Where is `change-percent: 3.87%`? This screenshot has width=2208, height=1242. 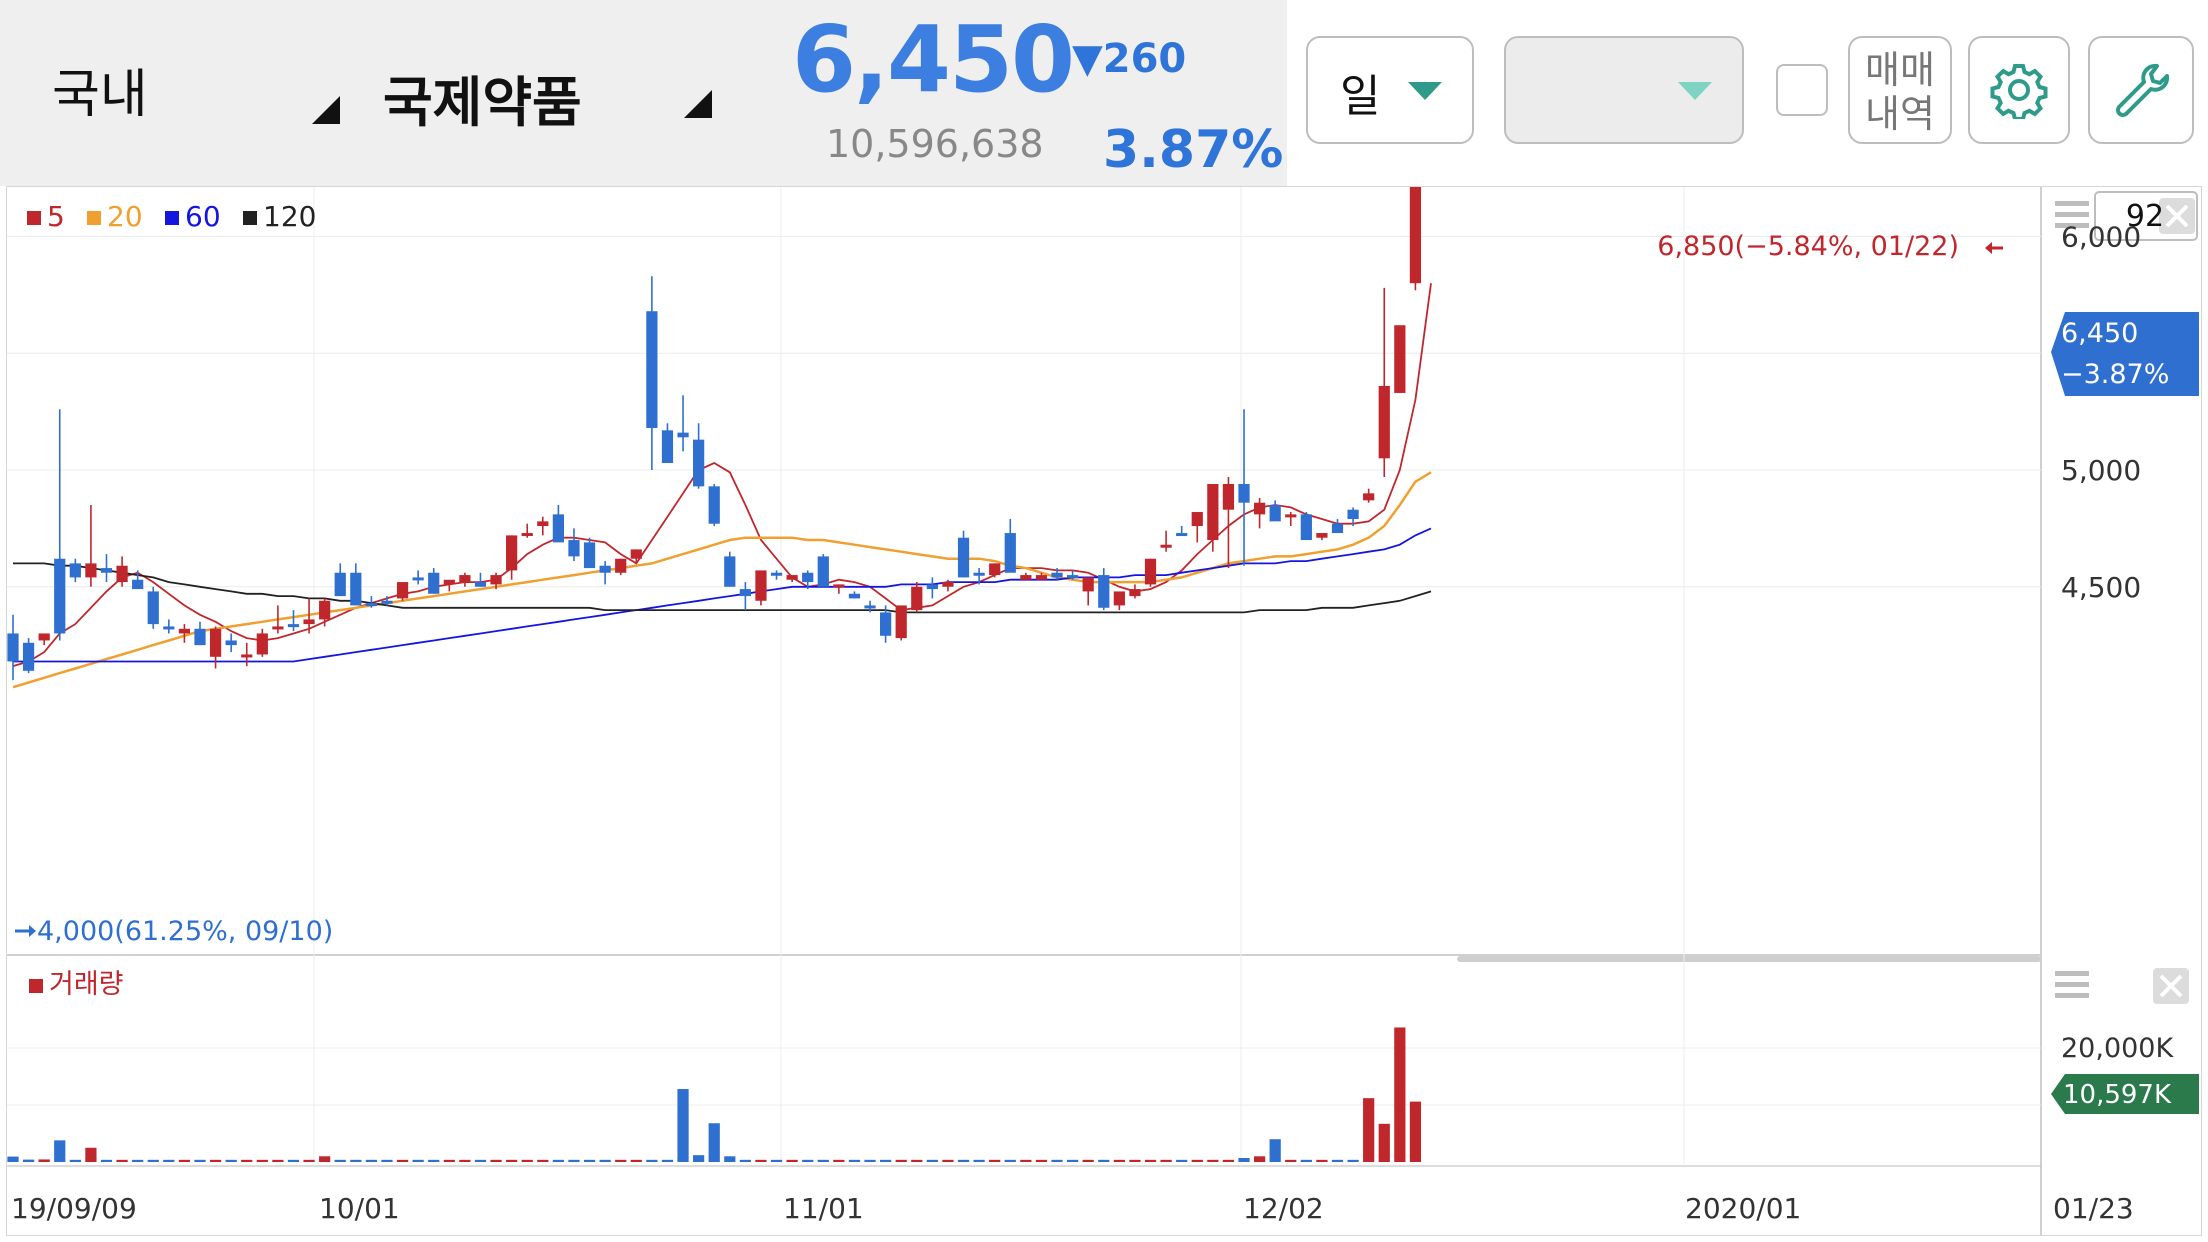
change-percent: 3.87% is located at coordinates (1193, 150).